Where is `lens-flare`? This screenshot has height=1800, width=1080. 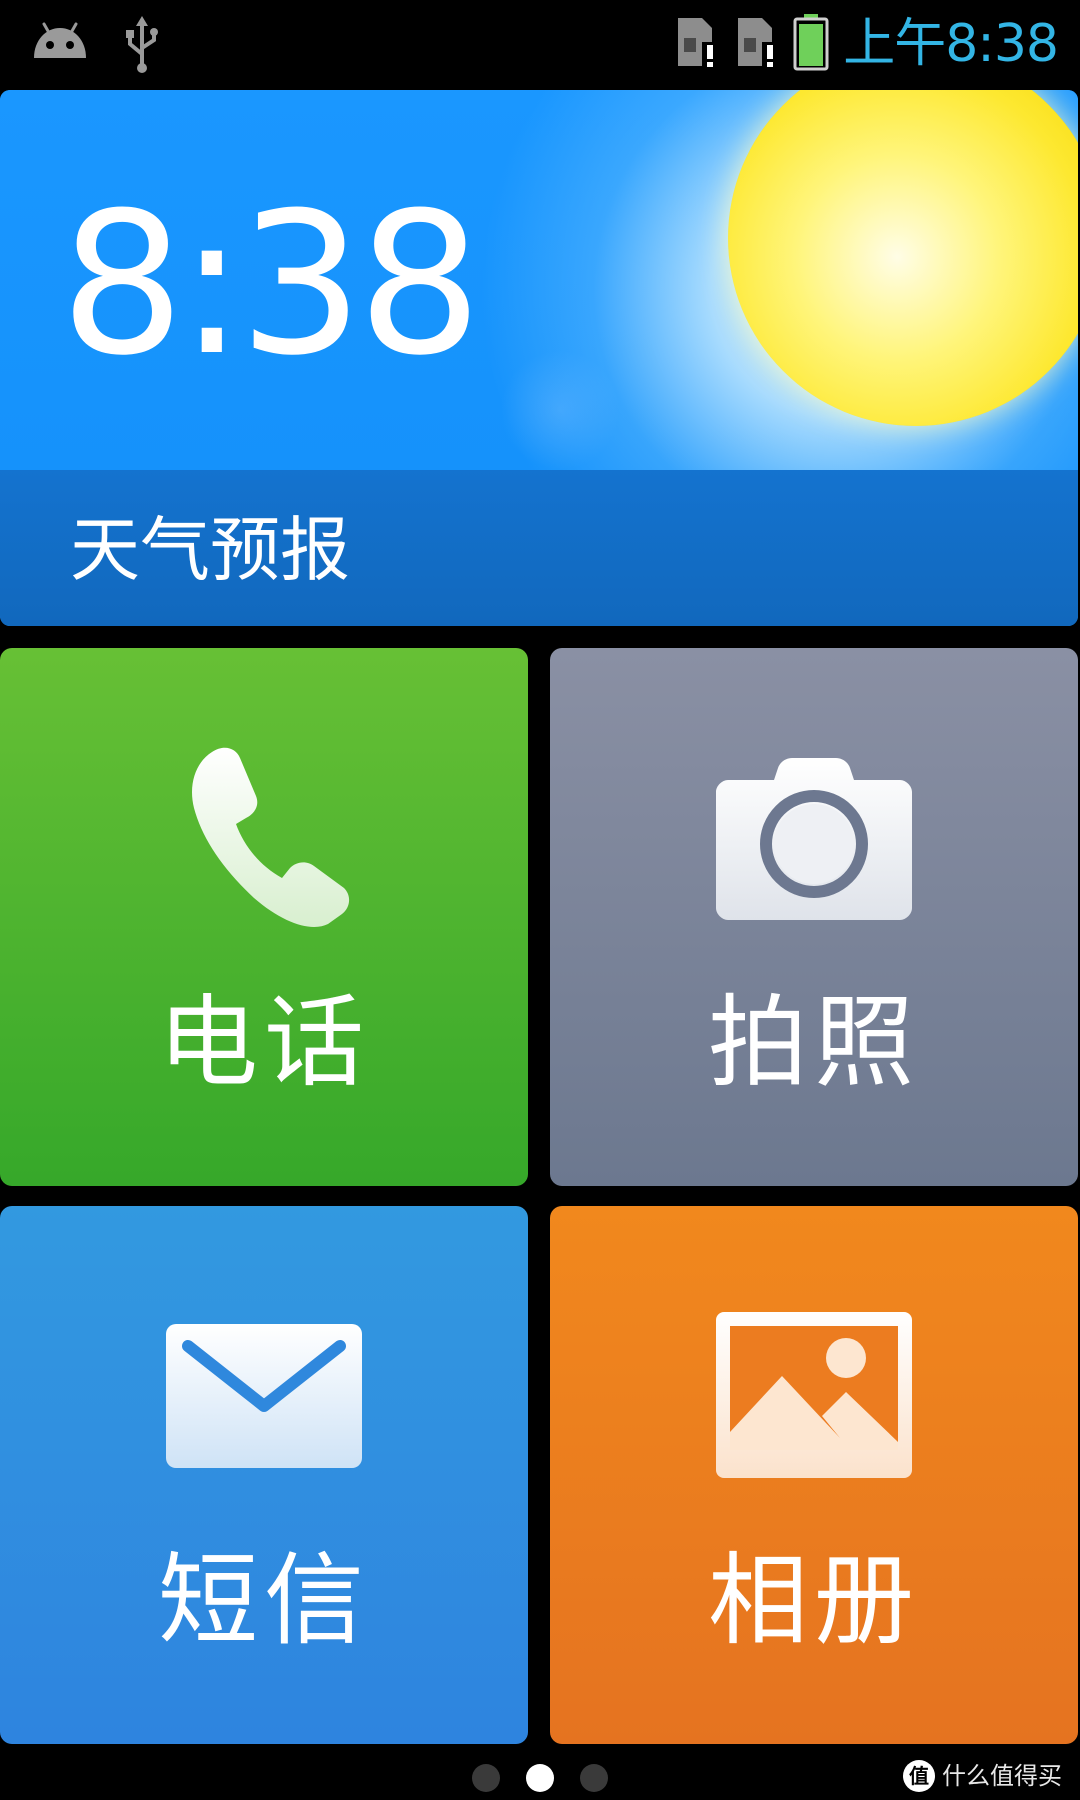 lens-flare is located at coordinates (560, 410).